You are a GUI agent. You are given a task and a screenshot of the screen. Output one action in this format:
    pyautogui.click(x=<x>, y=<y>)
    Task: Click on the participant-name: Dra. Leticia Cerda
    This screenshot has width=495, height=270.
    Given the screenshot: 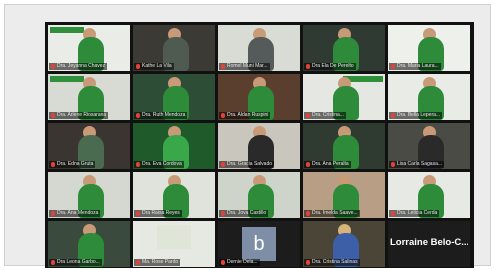 What is the action you would take?
    pyautogui.click(x=417, y=213)
    